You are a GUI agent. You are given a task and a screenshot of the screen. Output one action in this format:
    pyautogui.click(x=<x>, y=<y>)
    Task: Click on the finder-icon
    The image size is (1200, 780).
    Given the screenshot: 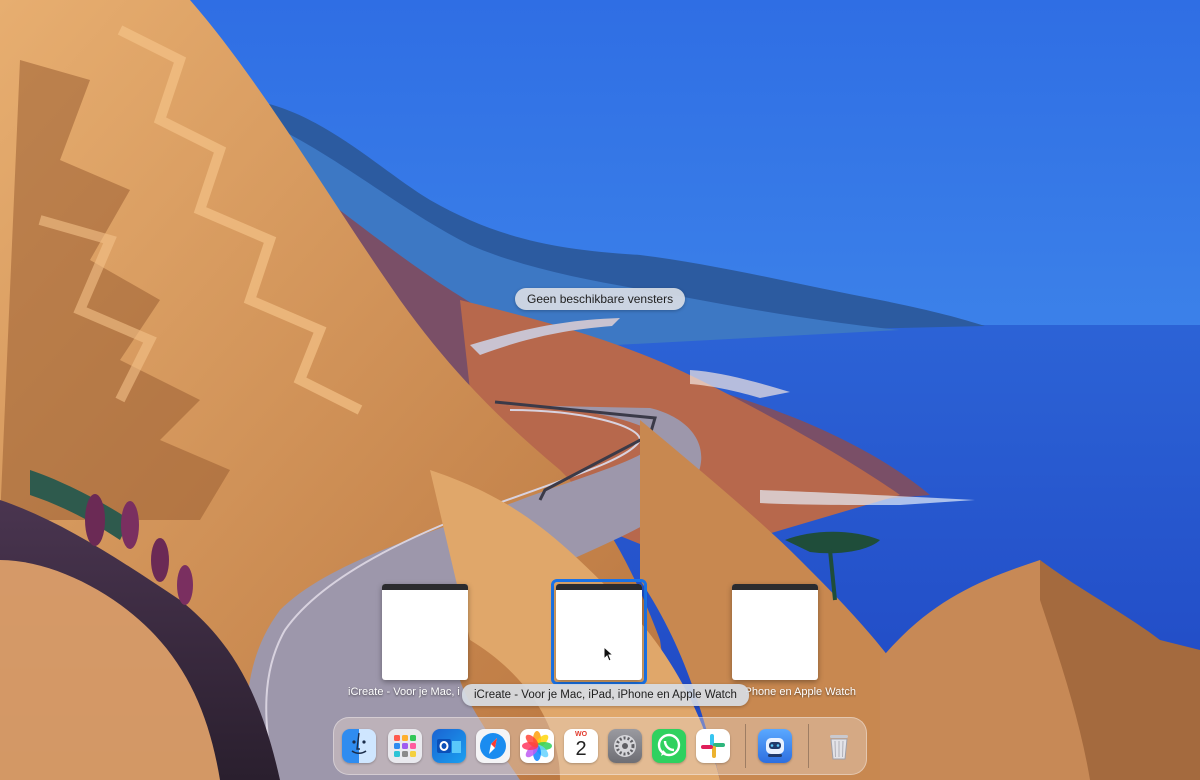 What is the action you would take?
    pyautogui.click(x=359, y=743)
    